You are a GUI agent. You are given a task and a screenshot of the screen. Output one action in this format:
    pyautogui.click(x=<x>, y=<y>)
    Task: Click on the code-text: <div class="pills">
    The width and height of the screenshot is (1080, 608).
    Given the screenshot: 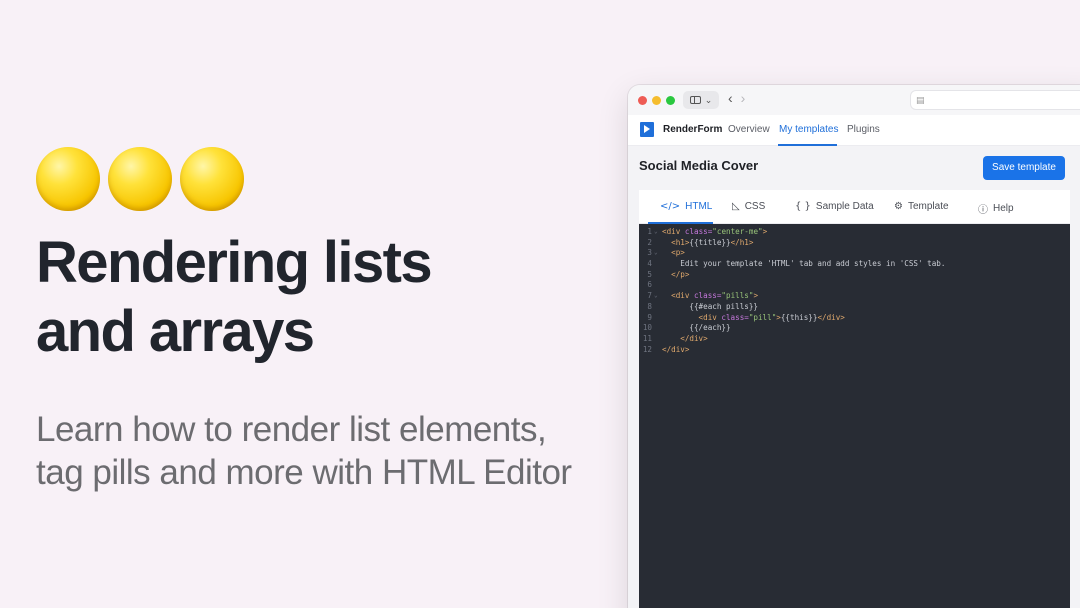 What is the action you would take?
    pyautogui.click(x=710, y=296)
    